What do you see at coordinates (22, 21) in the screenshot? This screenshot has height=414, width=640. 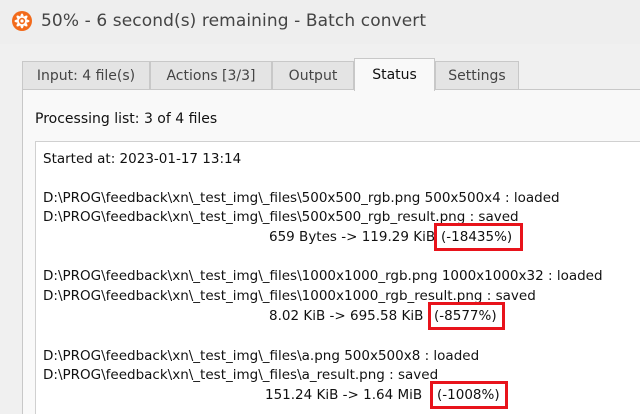 I see `xnconvert-logo-icon` at bounding box center [22, 21].